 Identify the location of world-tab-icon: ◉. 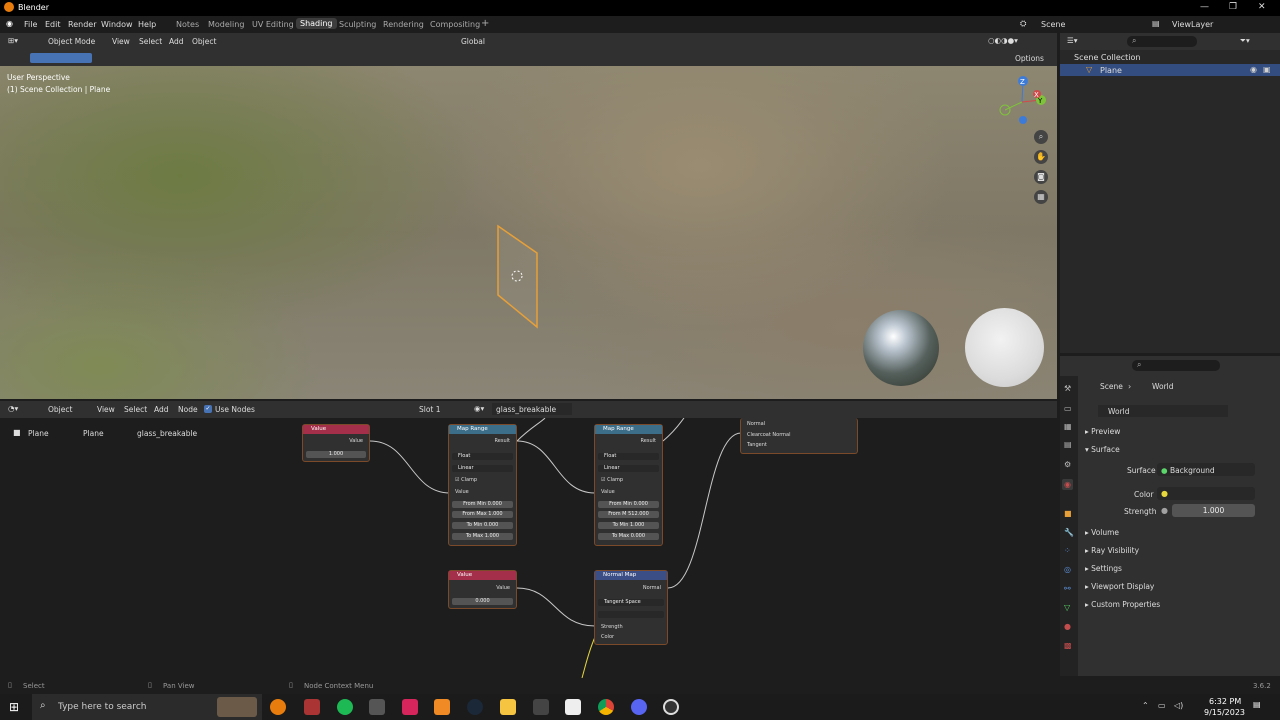
(1067, 484).